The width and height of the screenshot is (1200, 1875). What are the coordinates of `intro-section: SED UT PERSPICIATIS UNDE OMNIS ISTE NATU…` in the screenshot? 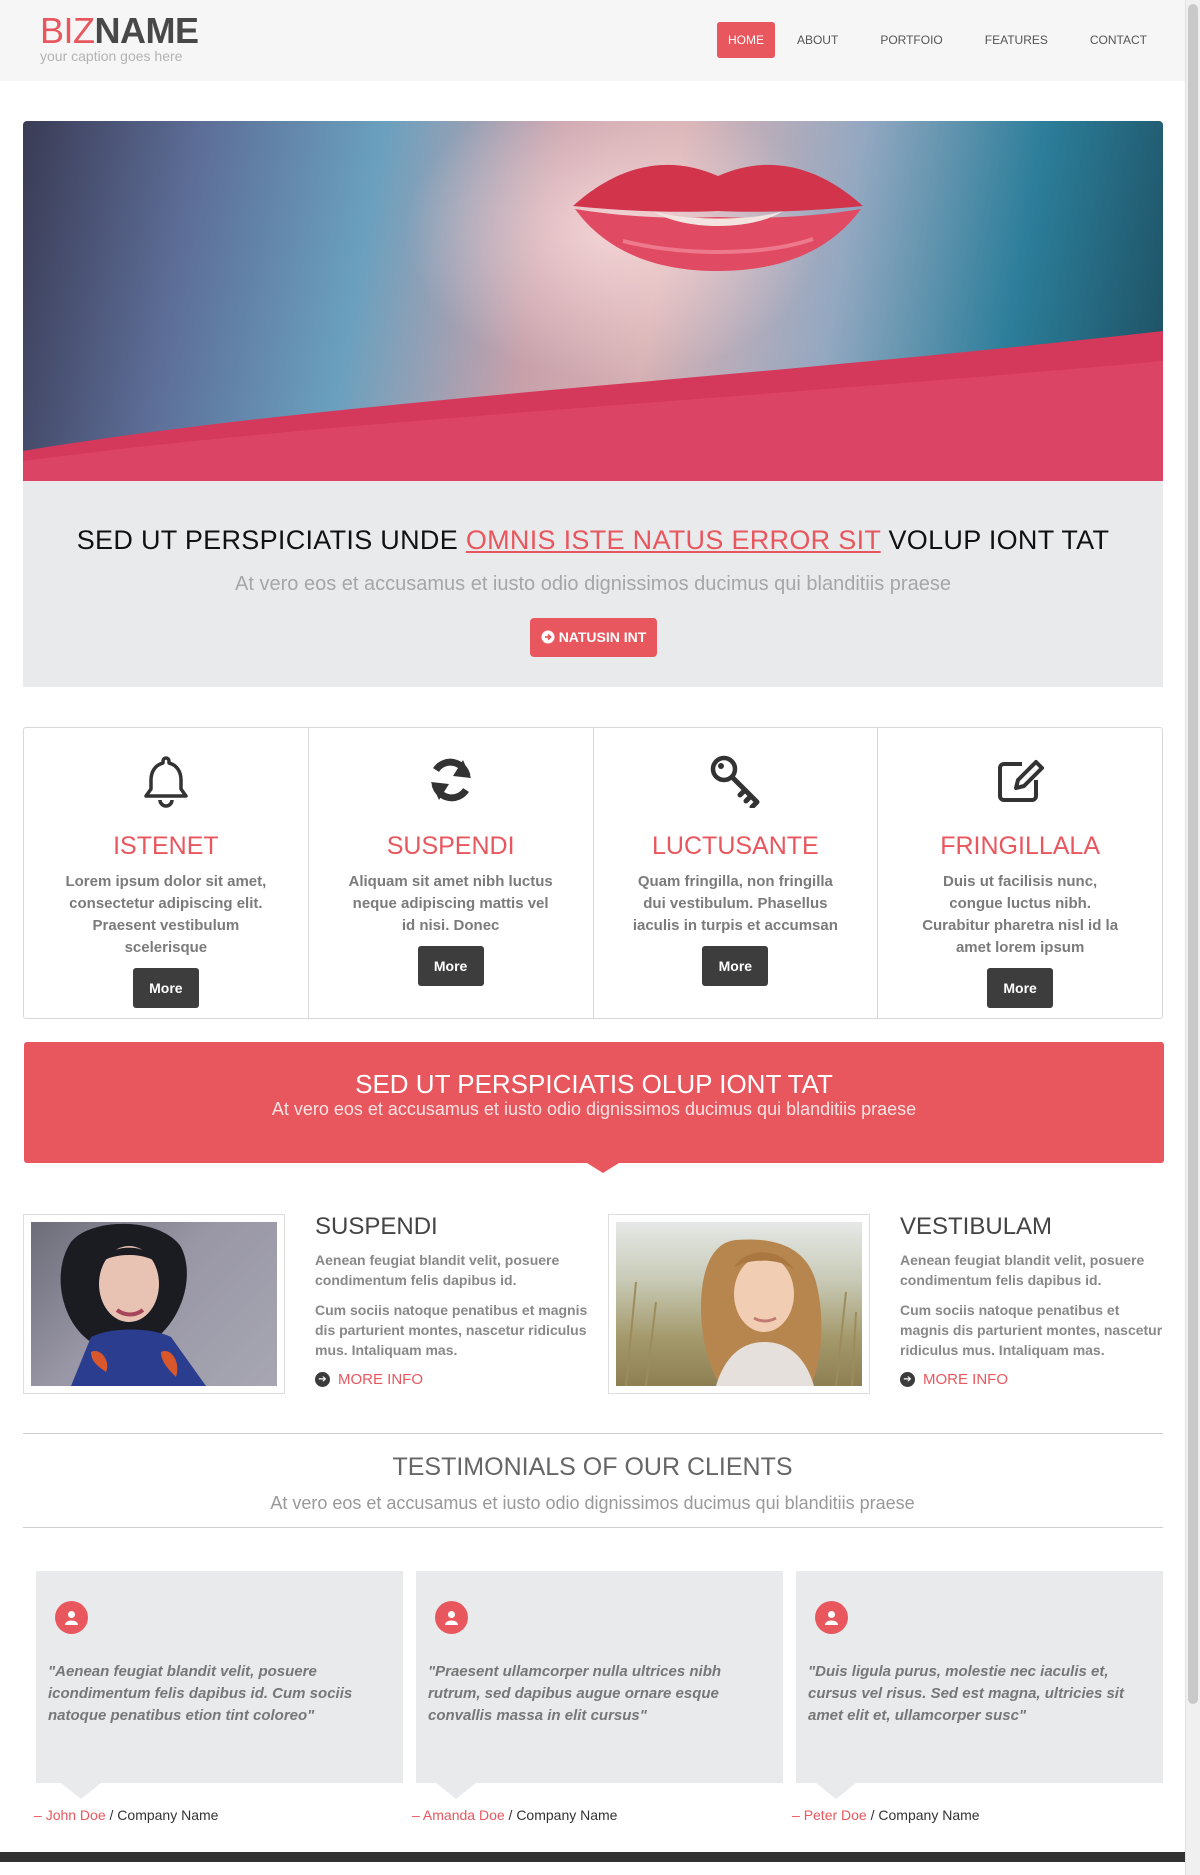 It's located at (593, 584).